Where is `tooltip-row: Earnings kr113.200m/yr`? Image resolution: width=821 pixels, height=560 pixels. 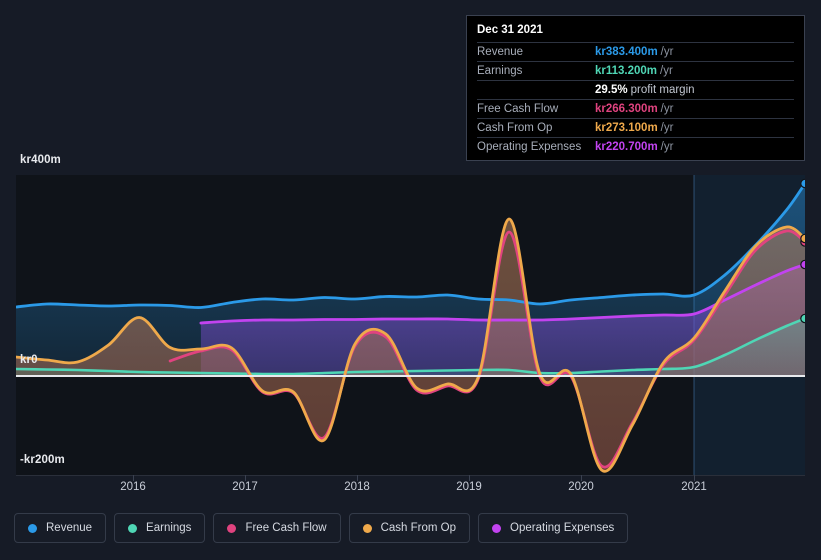
tooltip-row: Earnings kr113.200m/yr is located at coordinates (635, 70).